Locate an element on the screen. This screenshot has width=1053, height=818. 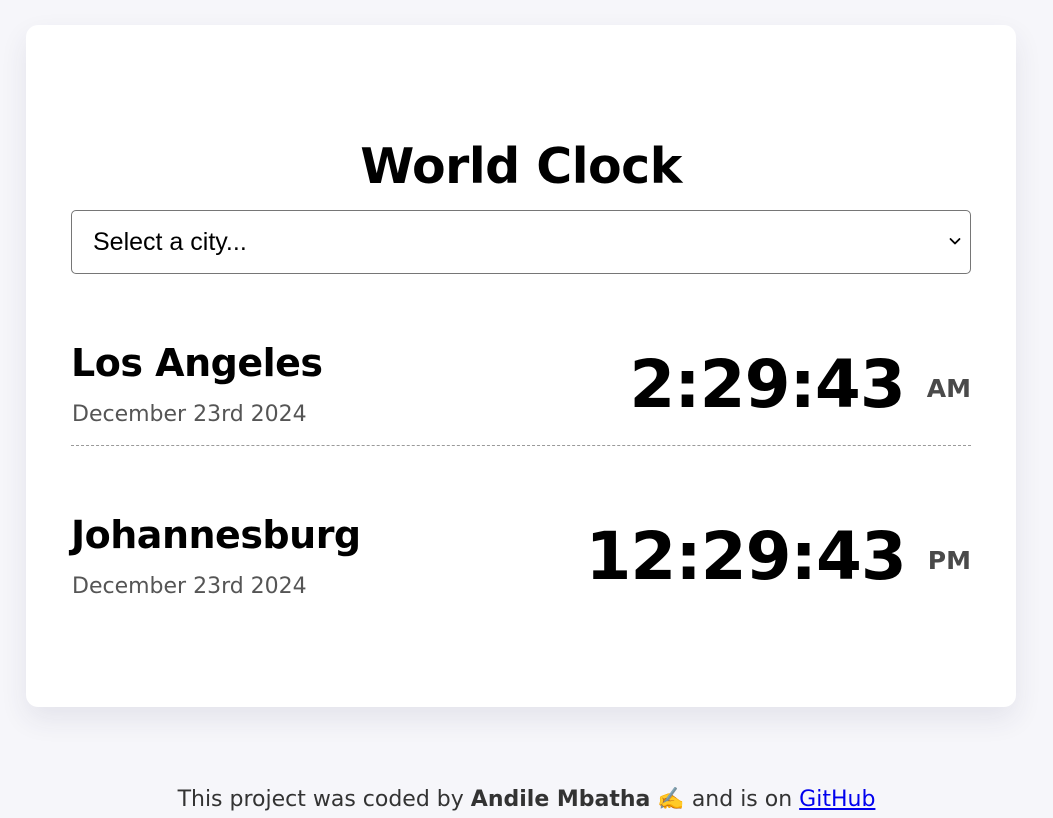
chevron-down-icon is located at coordinates (955, 241).